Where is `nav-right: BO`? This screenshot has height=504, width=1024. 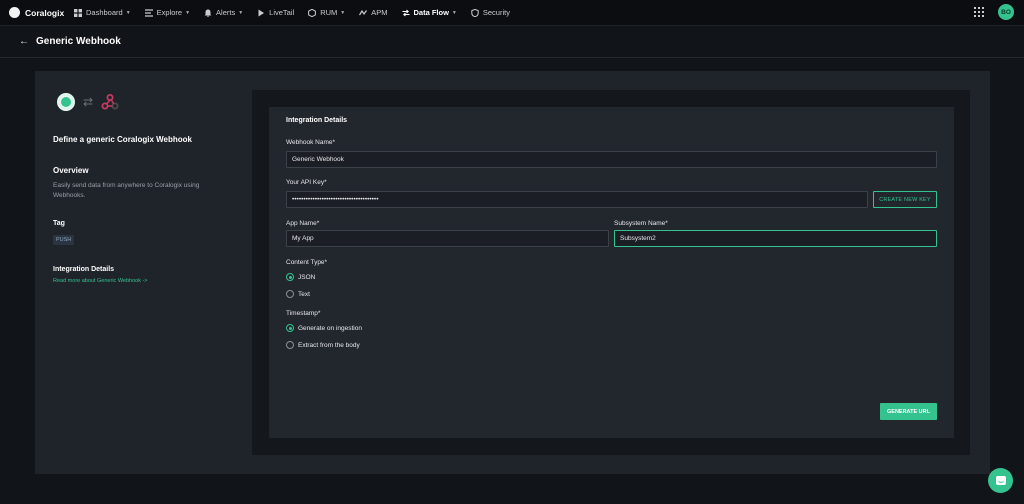
nav-right: BO is located at coordinates (994, 12).